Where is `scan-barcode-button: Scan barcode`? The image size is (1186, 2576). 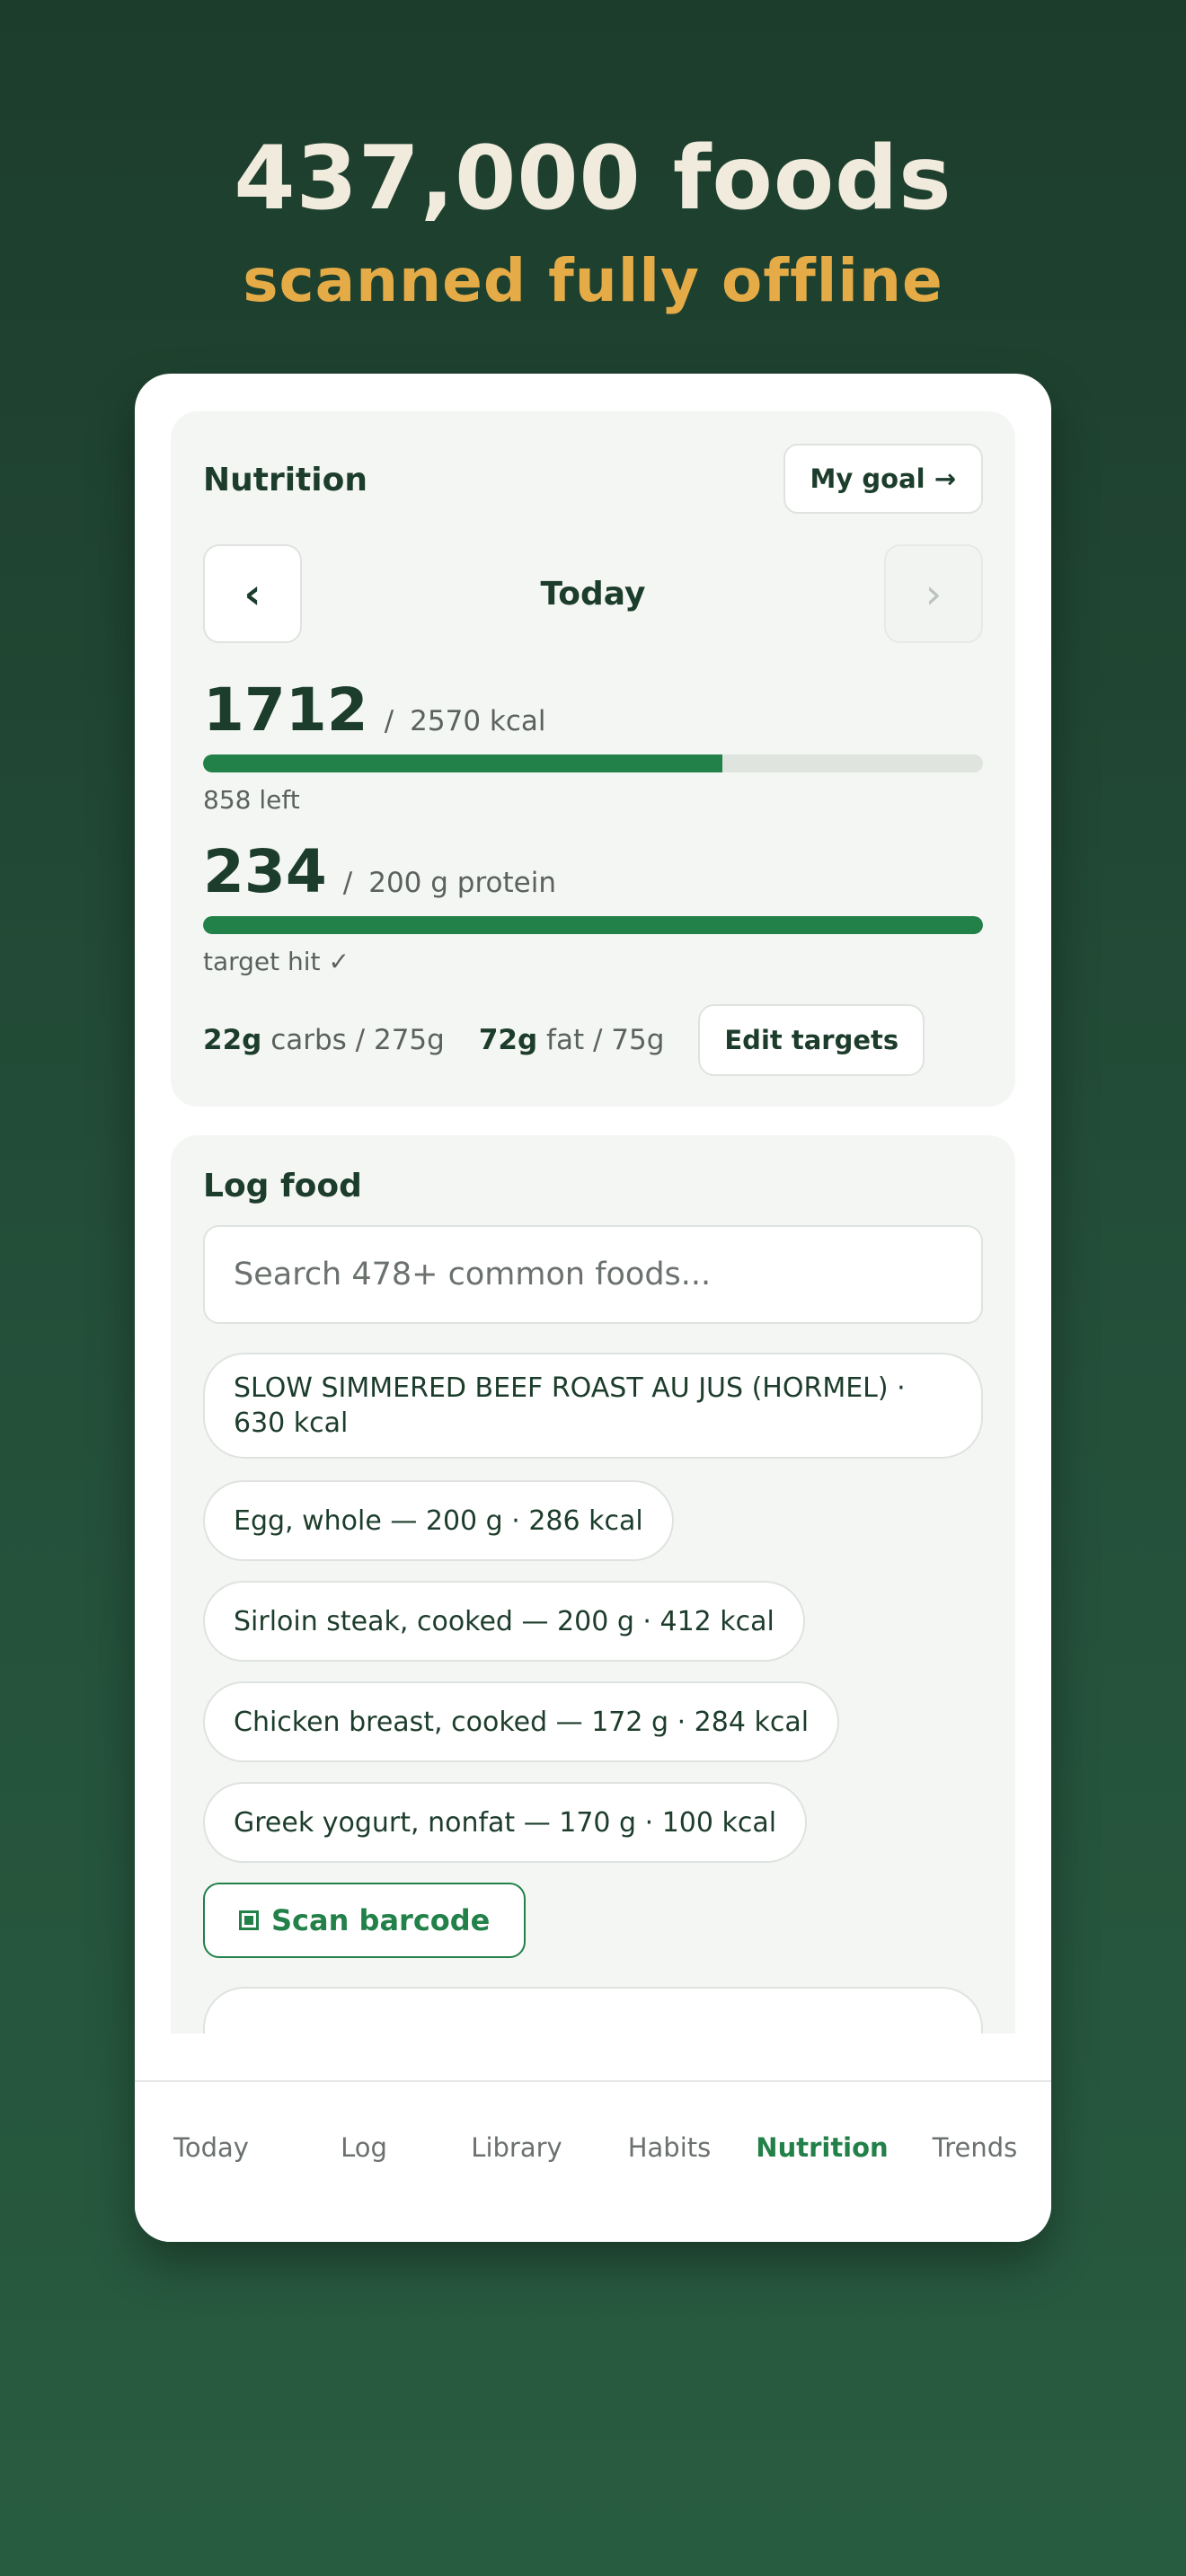 scan-barcode-button: Scan barcode is located at coordinates (365, 1920).